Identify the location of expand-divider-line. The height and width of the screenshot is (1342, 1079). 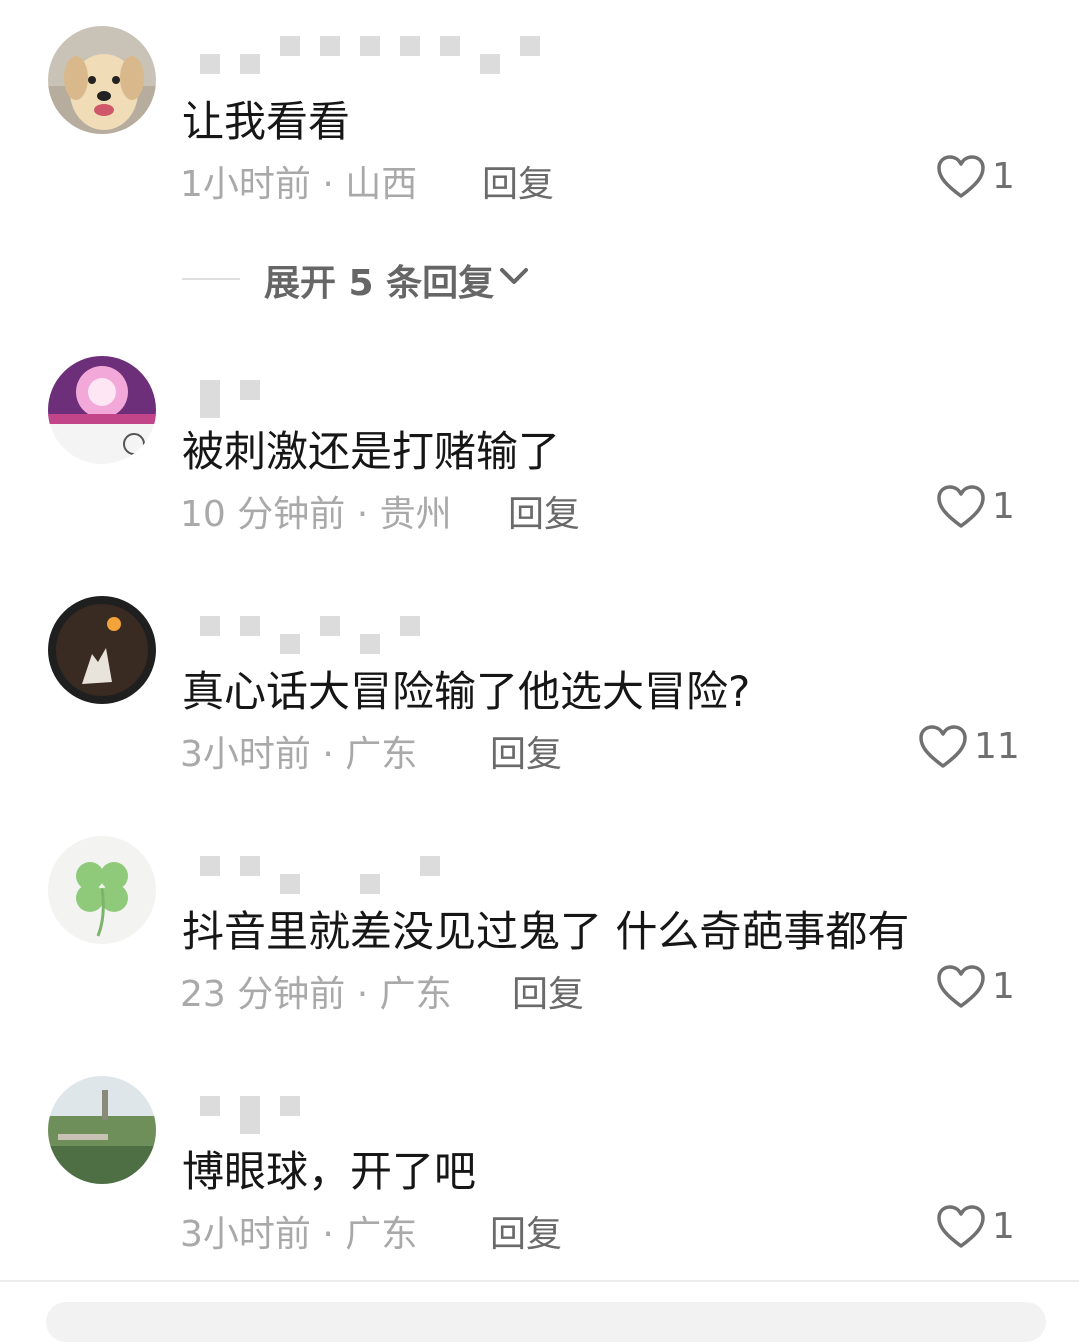
(211, 279).